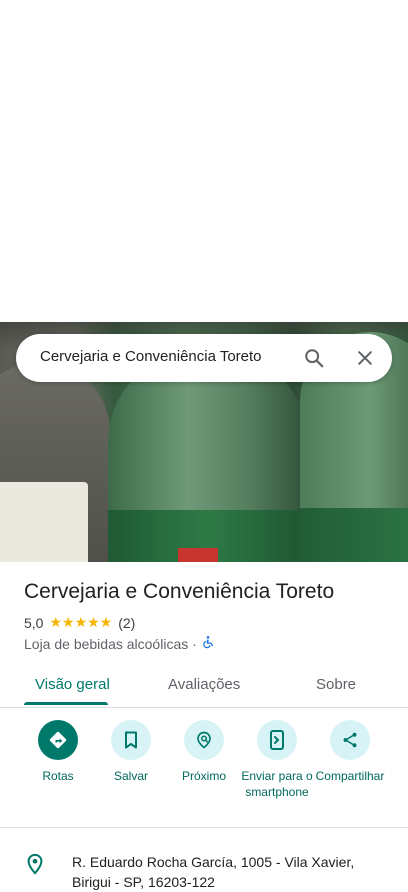 The image size is (408, 892). I want to click on place-category: Loja de bebidas alcoólicas, so click(106, 643).